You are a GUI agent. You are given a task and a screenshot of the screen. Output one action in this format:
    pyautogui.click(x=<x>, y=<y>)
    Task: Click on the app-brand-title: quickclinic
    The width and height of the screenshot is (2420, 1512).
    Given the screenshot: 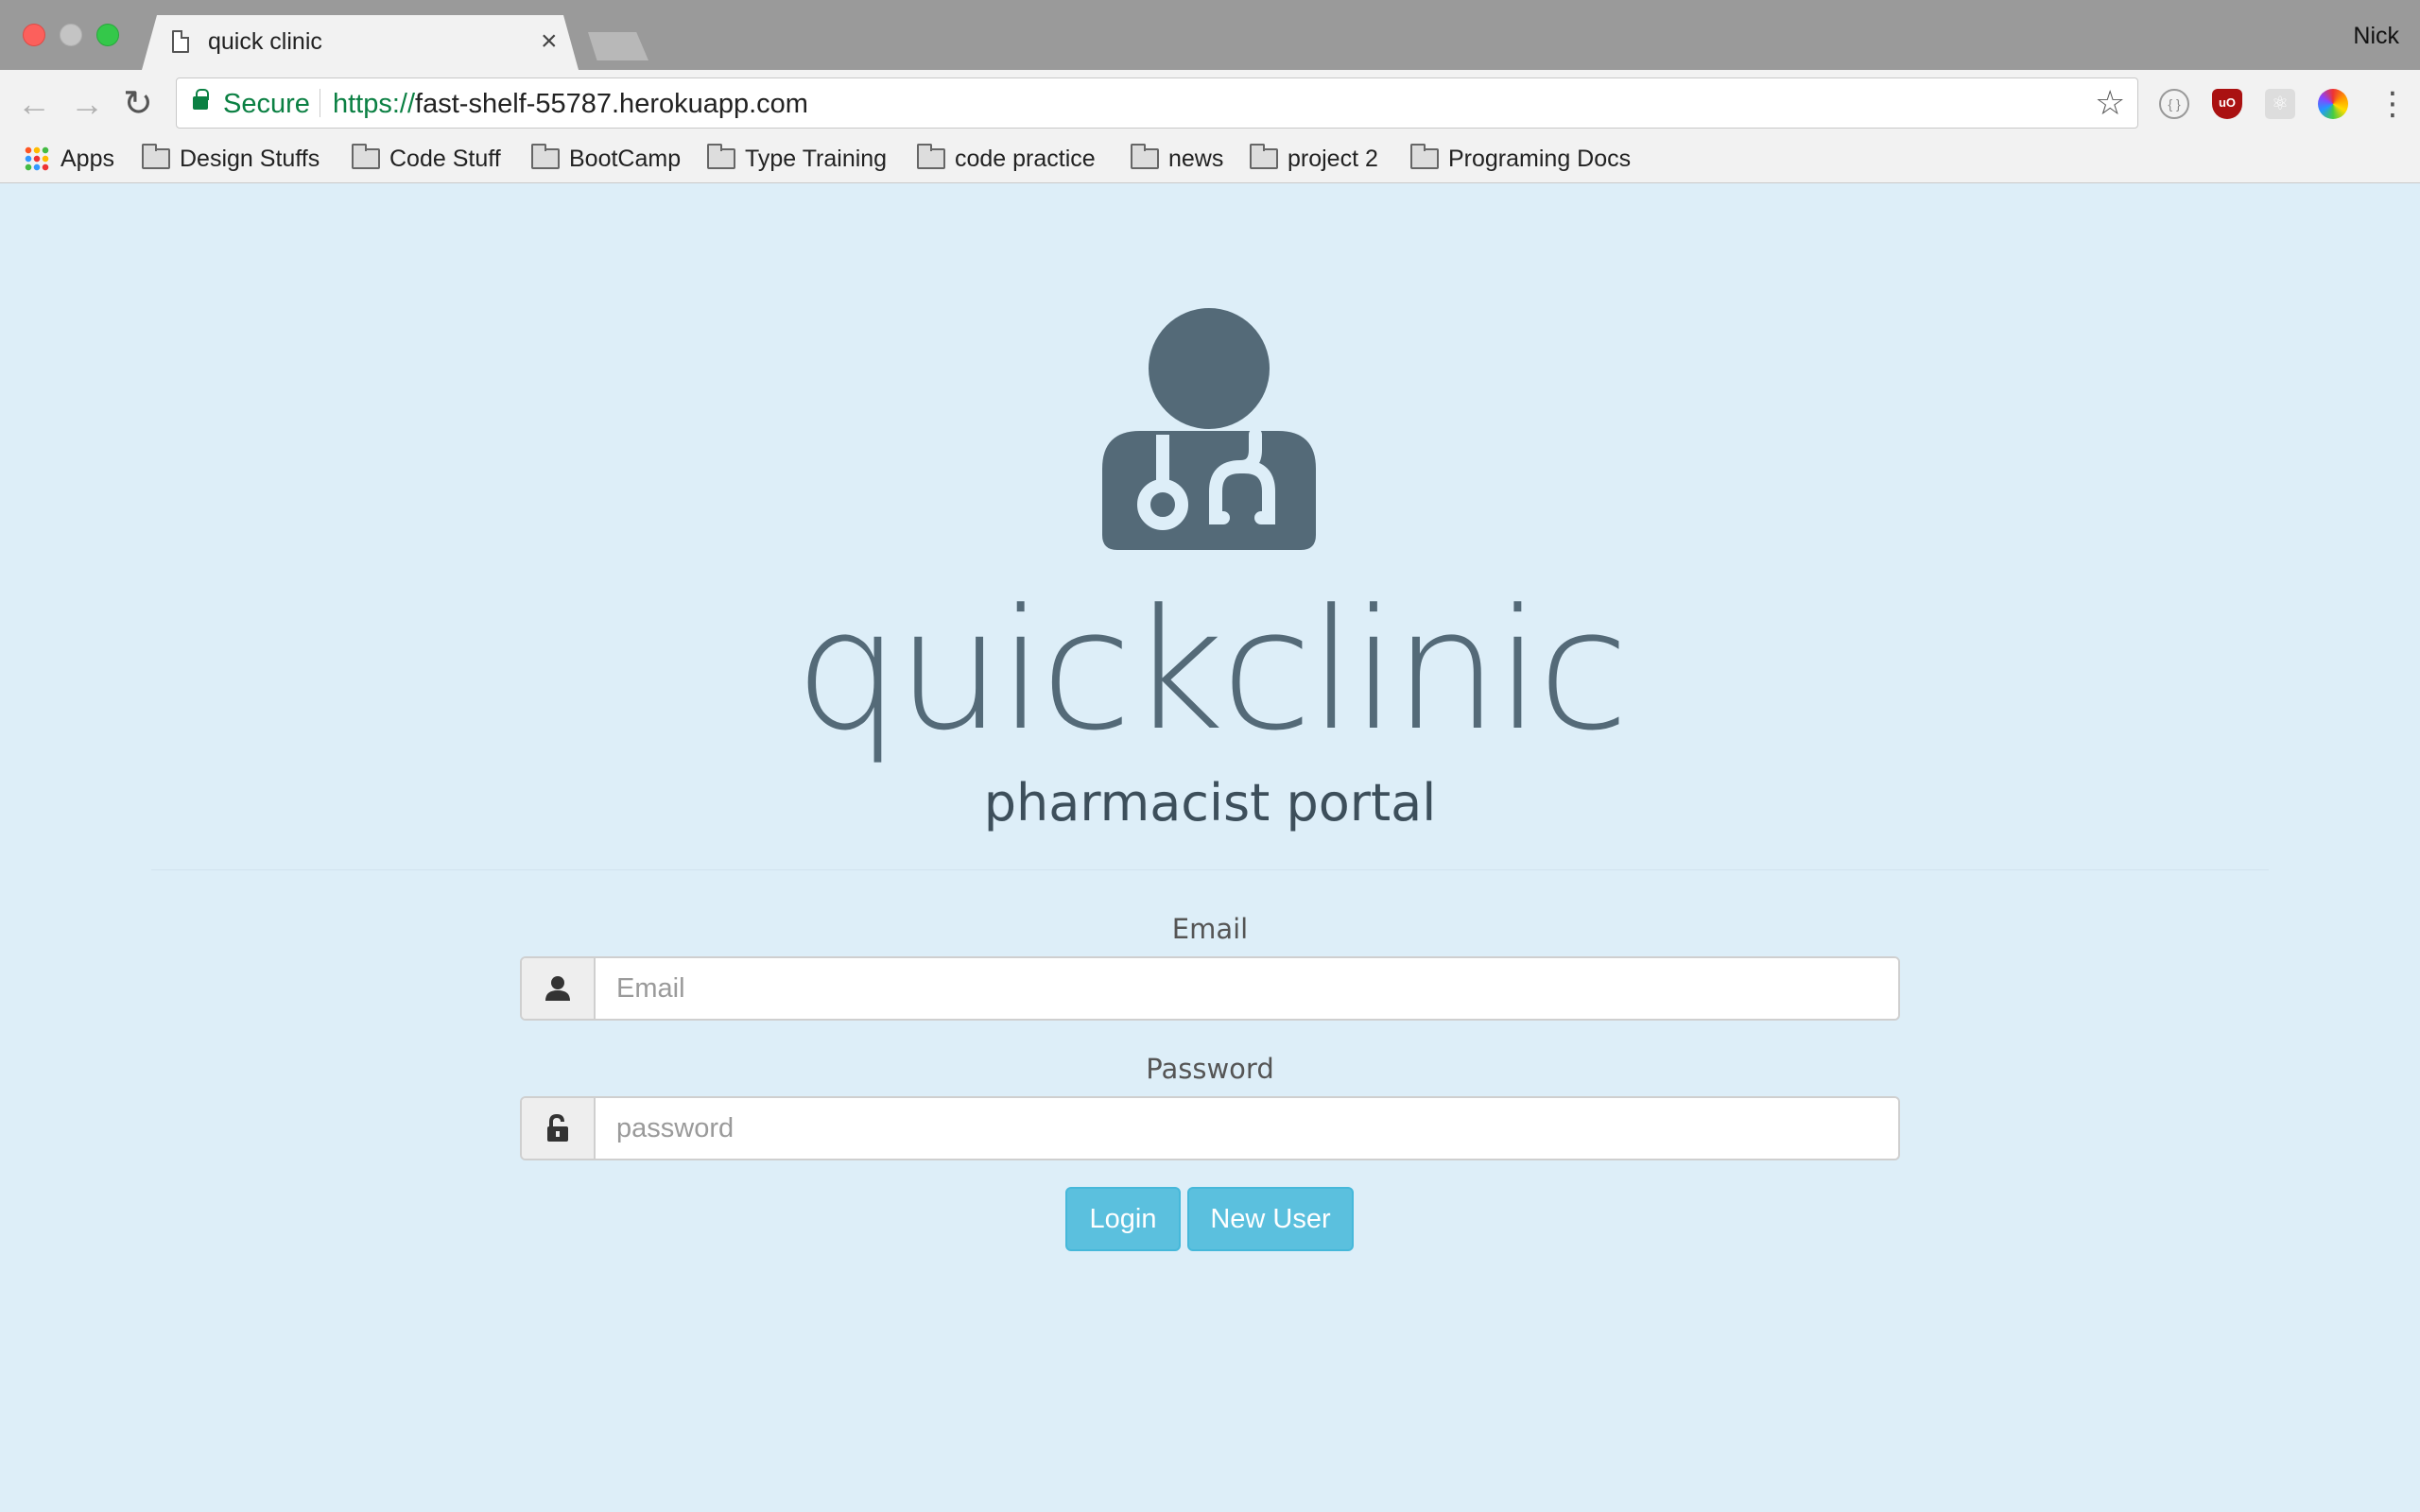 What is the action you would take?
    pyautogui.click(x=1212, y=670)
    